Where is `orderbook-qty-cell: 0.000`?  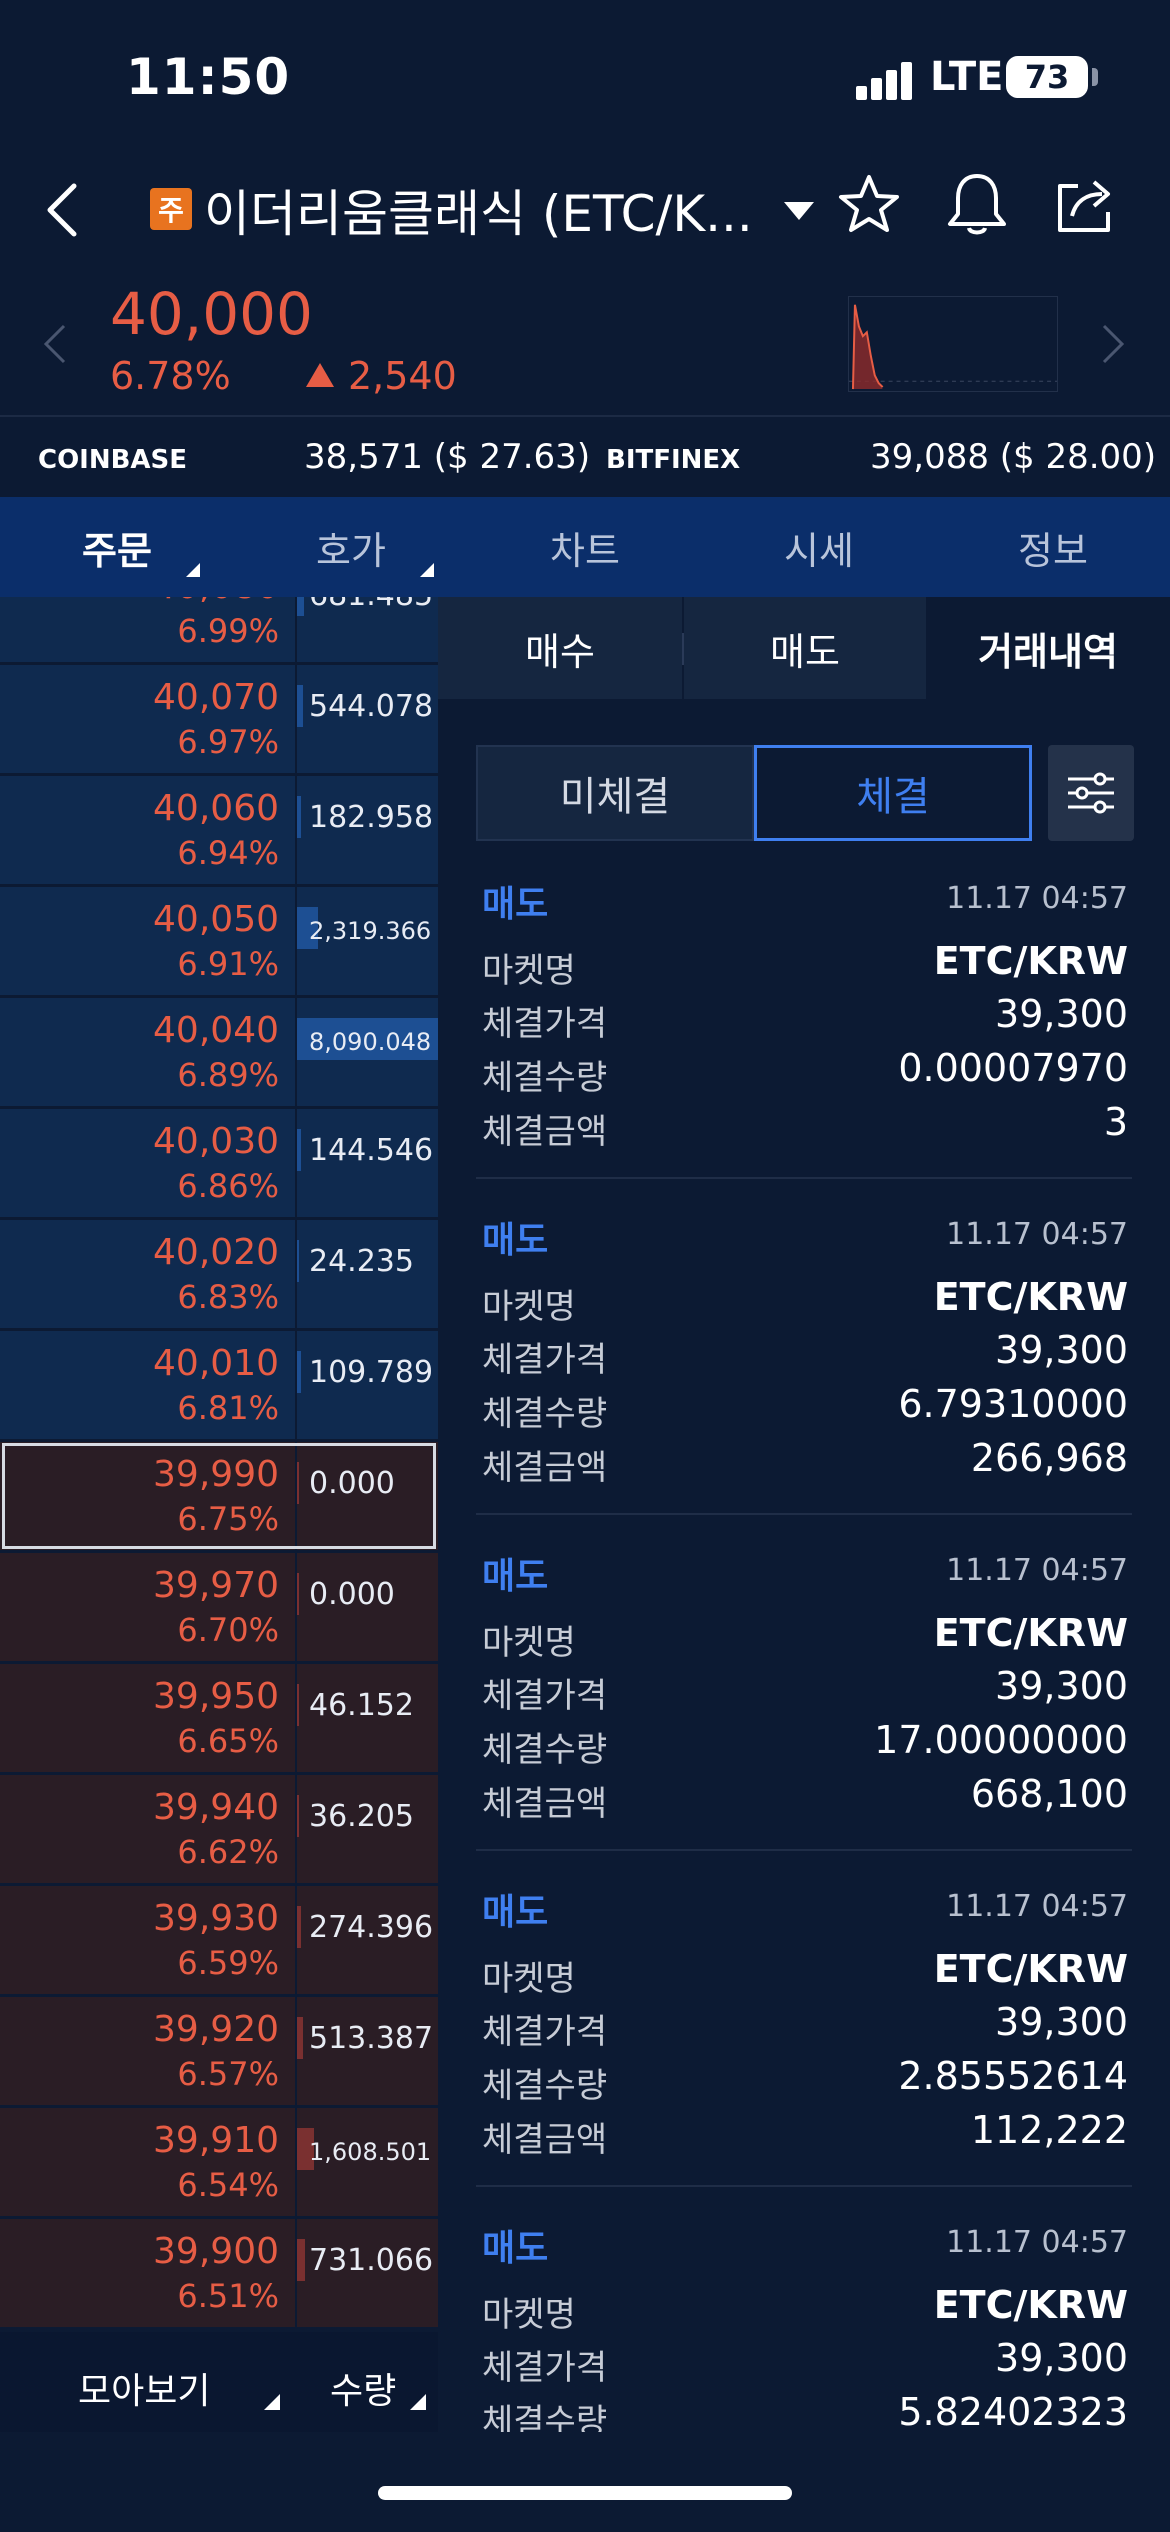 orderbook-qty-cell: 0.000 is located at coordinates (367, 1607).